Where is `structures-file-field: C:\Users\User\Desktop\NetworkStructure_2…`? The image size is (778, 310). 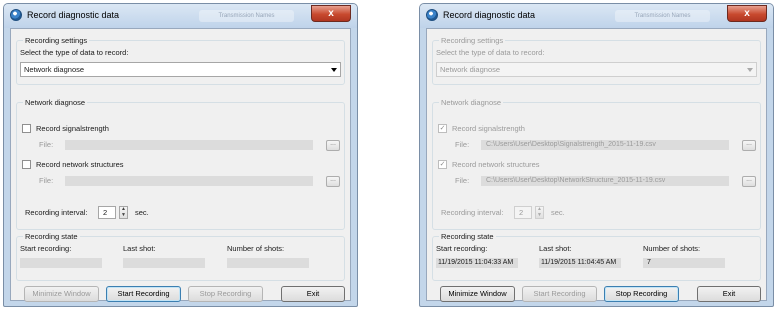
structures-file-field: C:\Users\User\Desktop\NetworkStructure_2… is located at coordinates (605, 181).